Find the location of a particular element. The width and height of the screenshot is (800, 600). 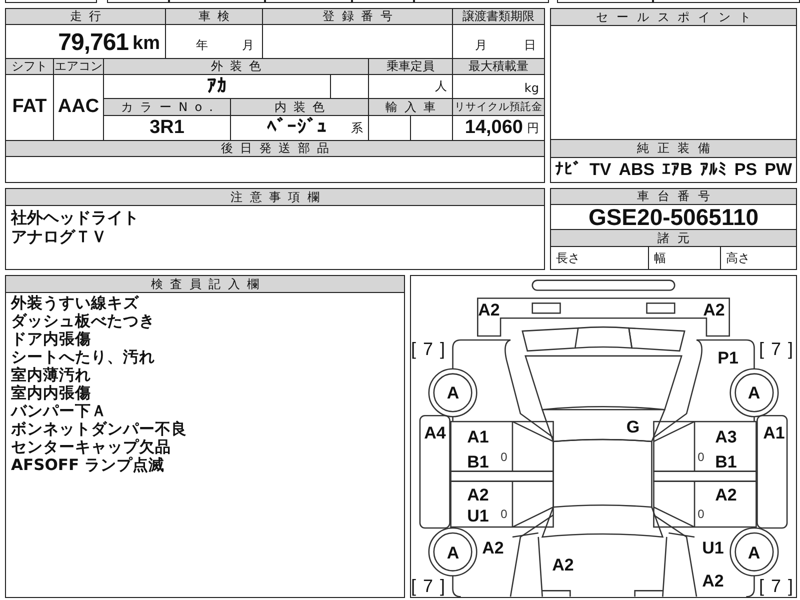

inspector-note-line: ダッシュ板べたつき is located at coordinates (83, 321).